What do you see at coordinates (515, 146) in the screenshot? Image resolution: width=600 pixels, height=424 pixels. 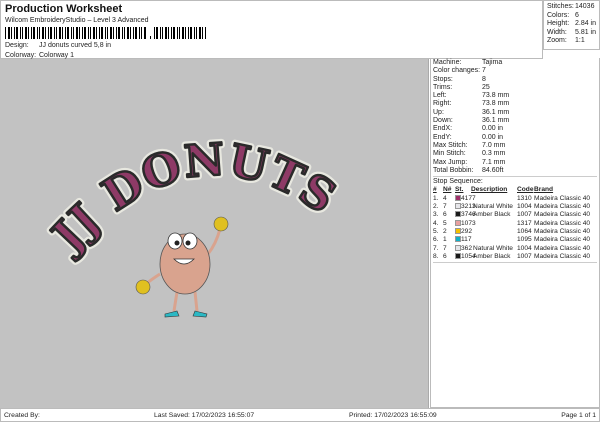 I see `machine-row: Max Stitch: 7.0 mm` at bounding box center [515, 146].